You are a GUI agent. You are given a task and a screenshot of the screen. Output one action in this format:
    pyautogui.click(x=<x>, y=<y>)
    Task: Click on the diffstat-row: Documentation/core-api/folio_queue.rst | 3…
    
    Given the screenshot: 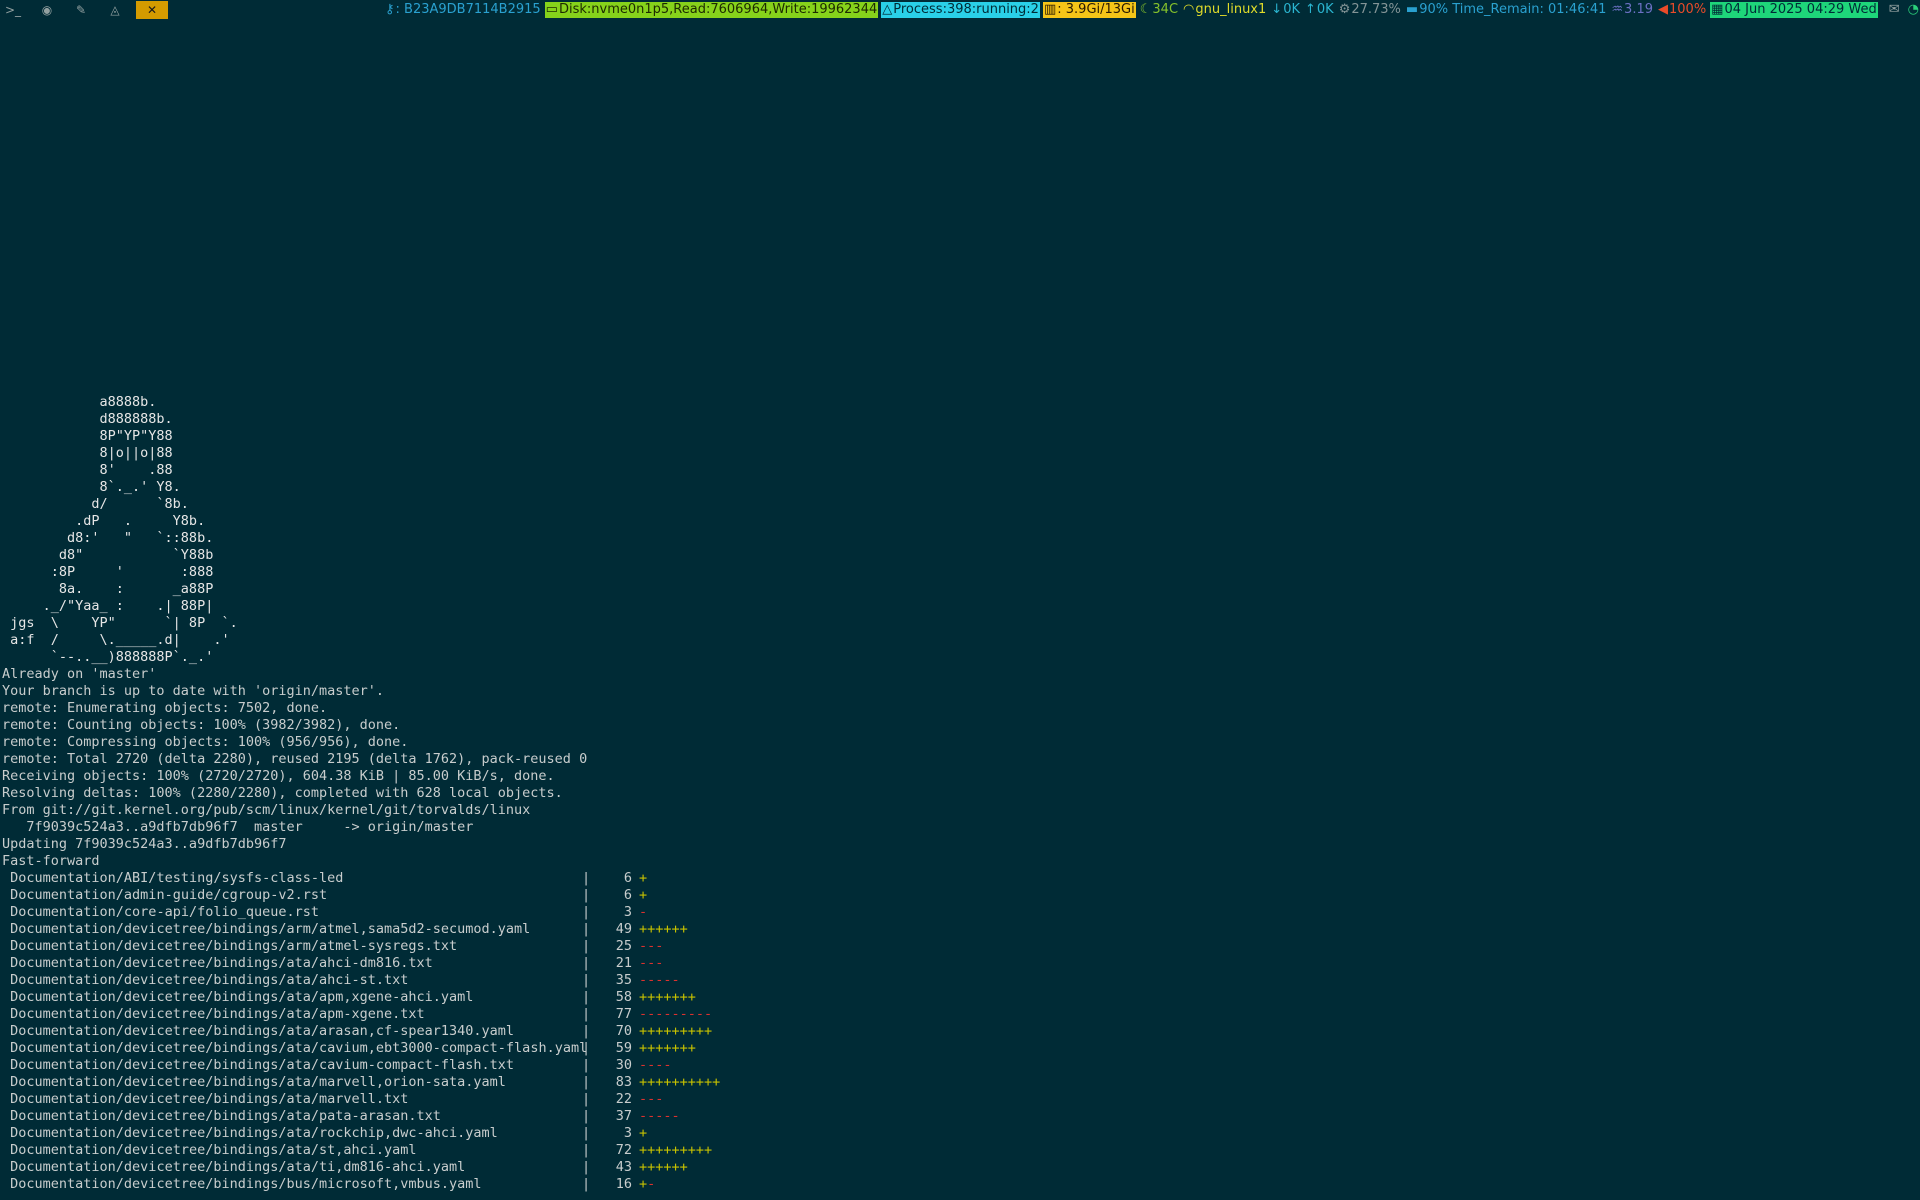 What is the action you would take?
    pyautogui.click(x=952, y=912)
    